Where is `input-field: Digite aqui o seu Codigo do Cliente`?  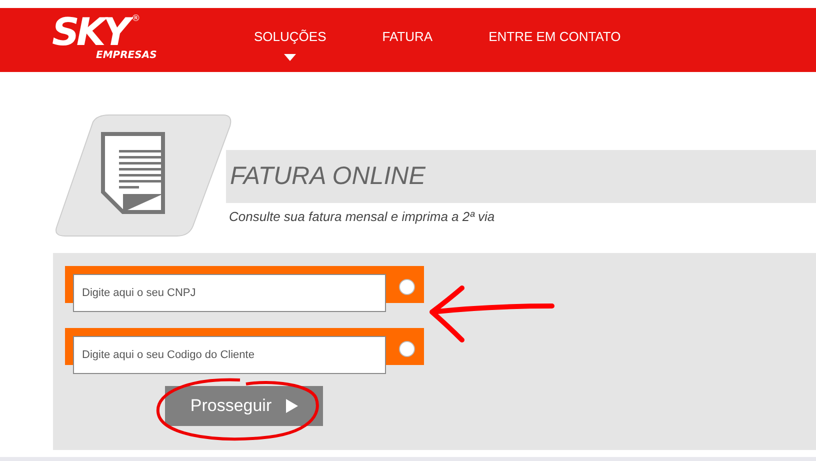
input-field: Digite aqui o seu Codigo do Cliente is located at coordinates (229, 355).